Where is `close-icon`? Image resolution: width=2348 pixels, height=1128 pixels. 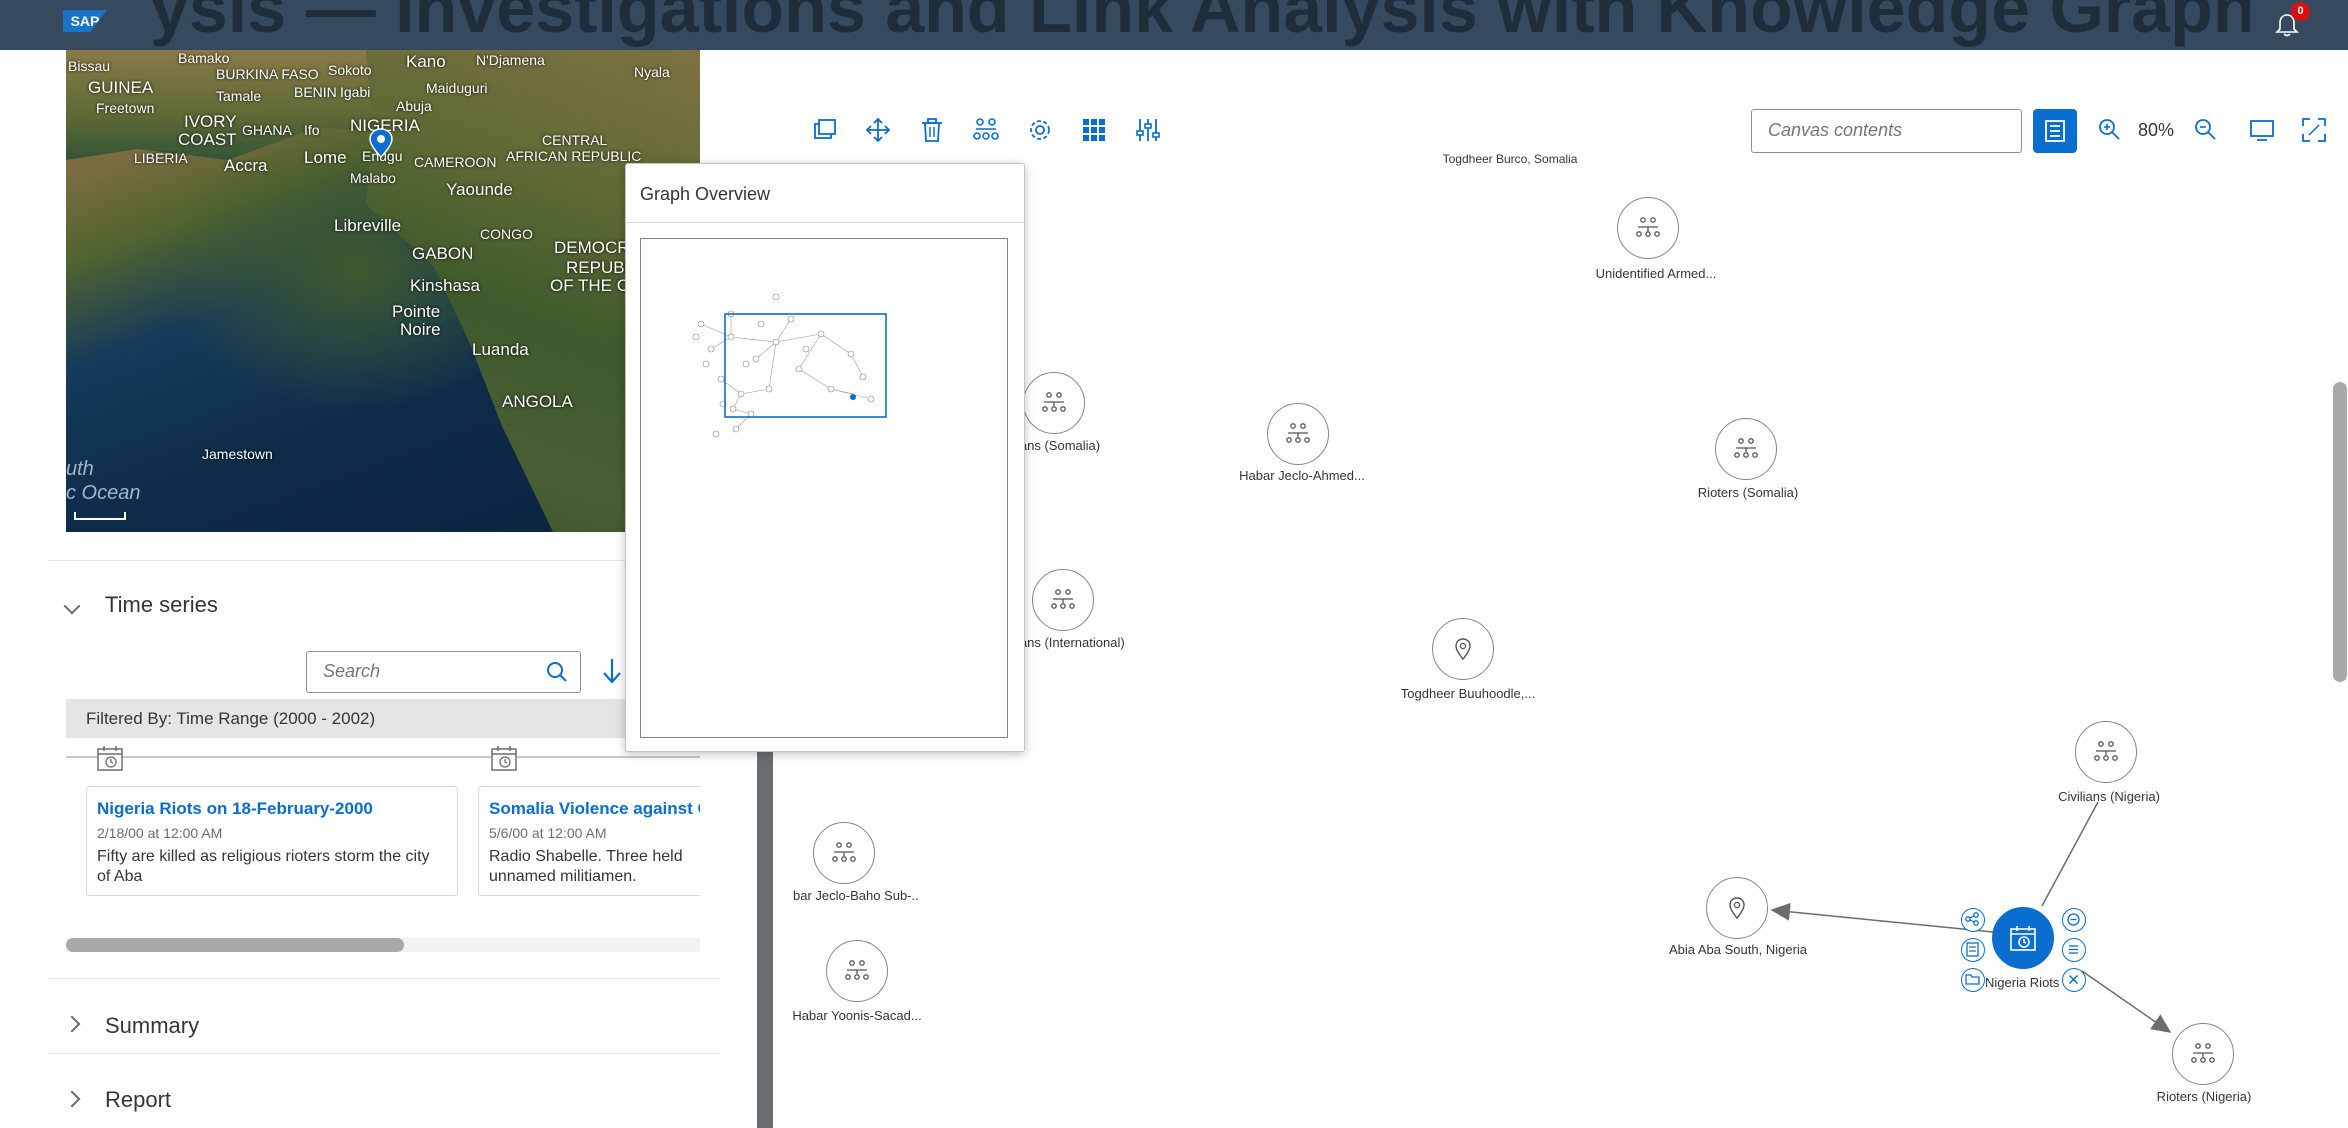
close-icon is located at coordinates (2073, 979).